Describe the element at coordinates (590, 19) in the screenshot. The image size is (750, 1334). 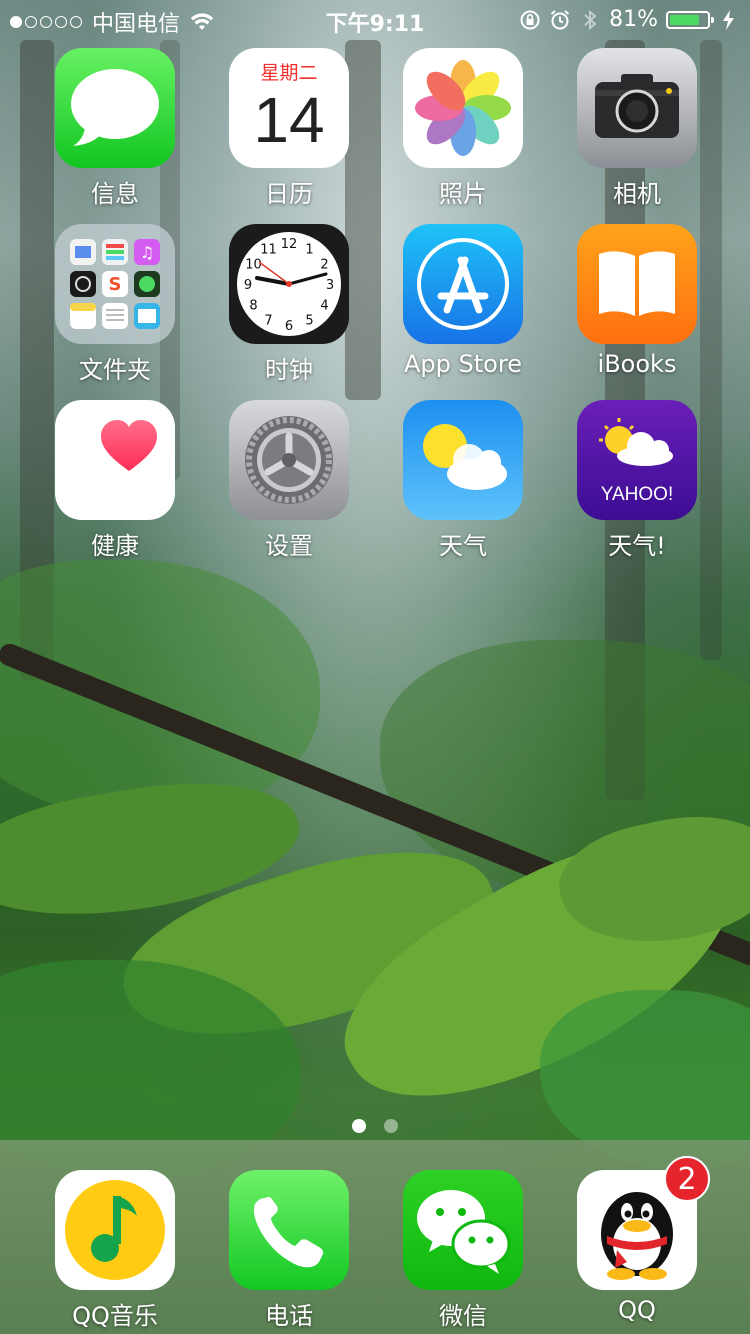
I see `bluetooth-icon` at that location.